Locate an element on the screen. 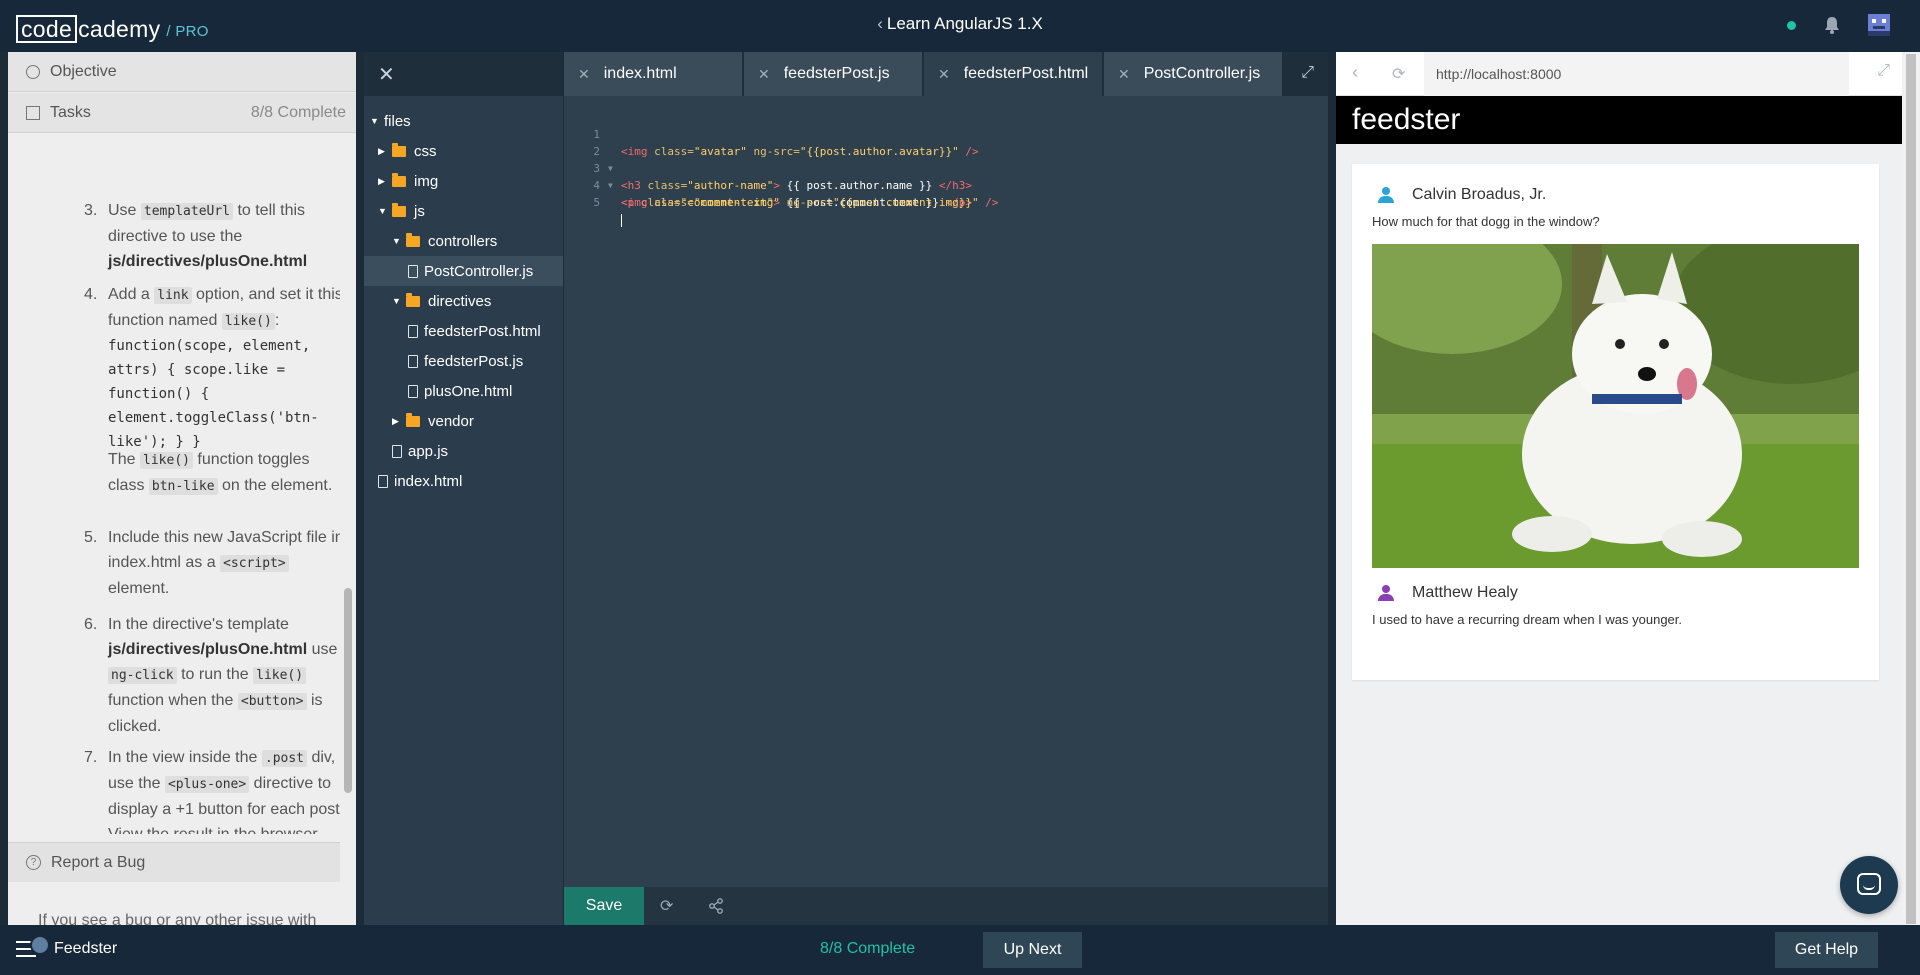 The height and width of the screenshot is (975, 1920). user-avatar-icon is located at coordinates (1879, 25).